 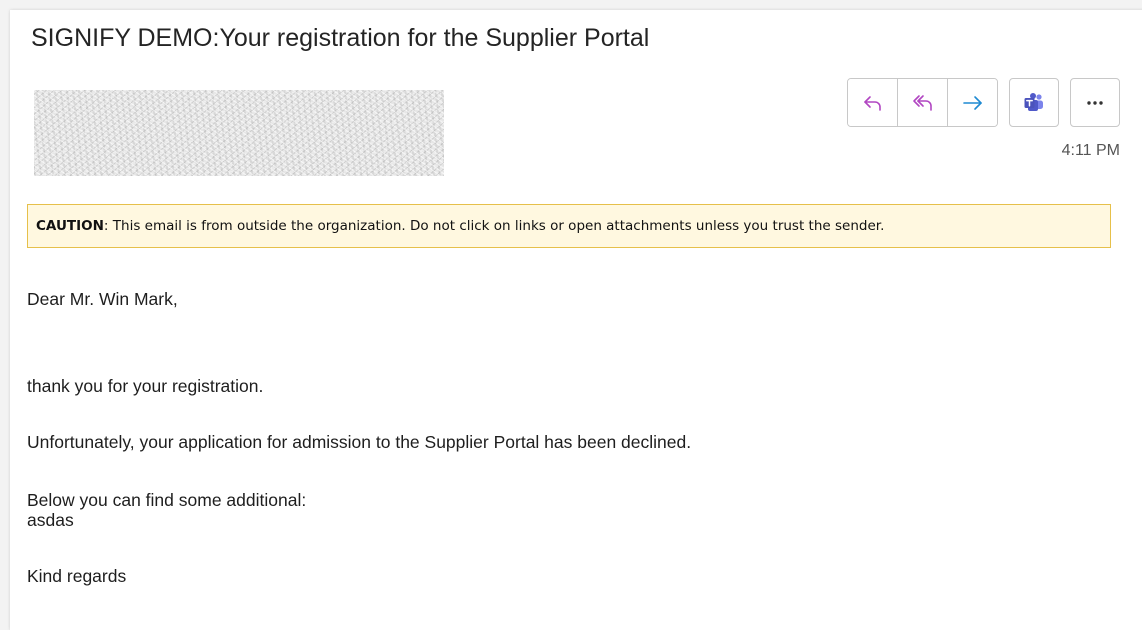 I want to click on reply-button-group, so click(x=922, y=102).